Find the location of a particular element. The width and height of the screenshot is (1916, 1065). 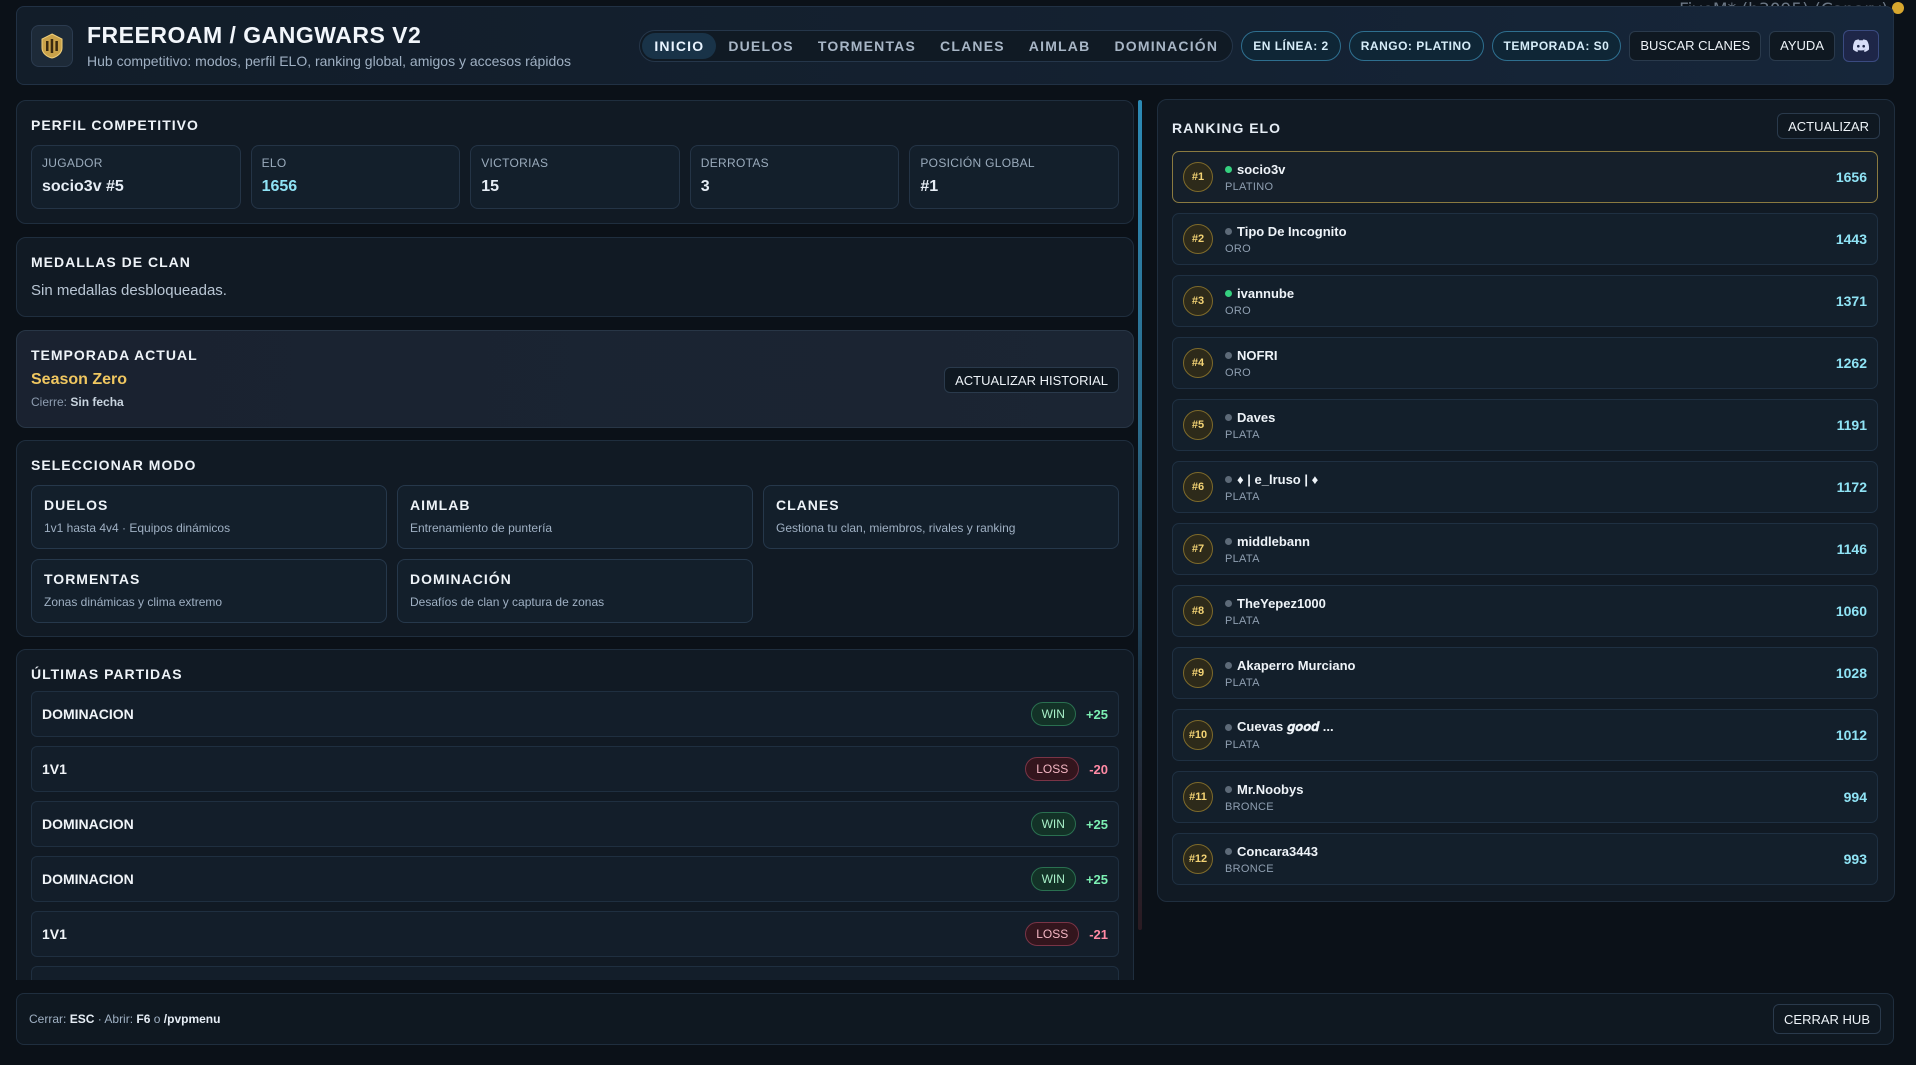

hint-or: o is located at coordinates (157, 1019).